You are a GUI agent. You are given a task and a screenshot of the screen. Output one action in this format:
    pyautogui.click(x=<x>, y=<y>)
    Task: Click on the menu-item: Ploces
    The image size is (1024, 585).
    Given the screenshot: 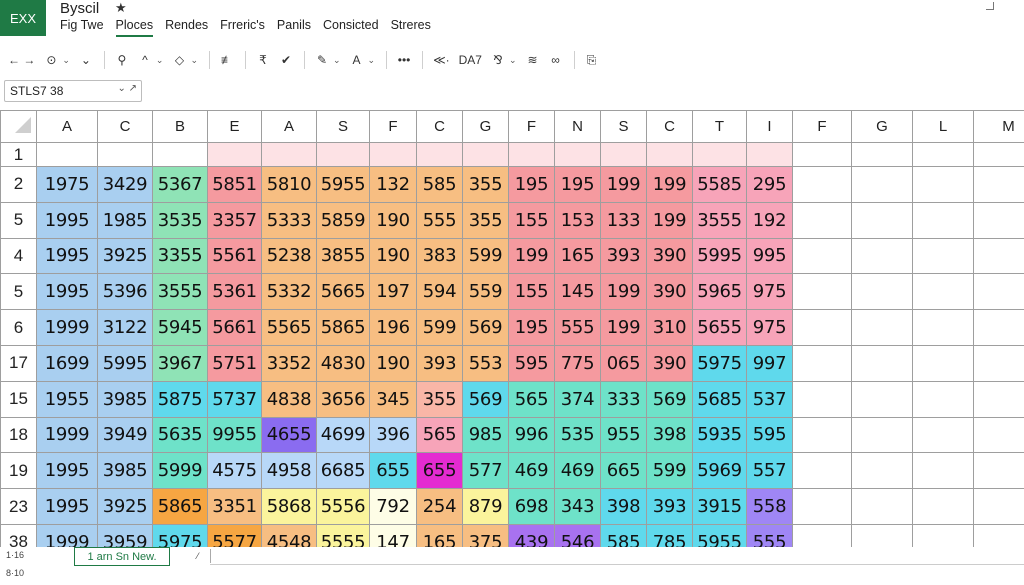 What is the action you would take?
    pyautogui.click(x=134, y=27)
    